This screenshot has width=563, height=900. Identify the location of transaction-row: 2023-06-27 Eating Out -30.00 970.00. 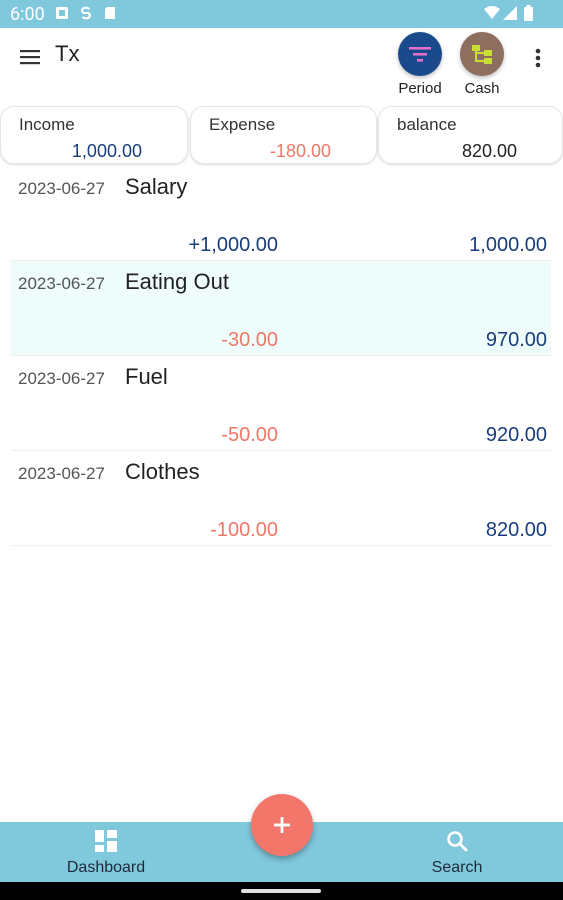
(281, 308).